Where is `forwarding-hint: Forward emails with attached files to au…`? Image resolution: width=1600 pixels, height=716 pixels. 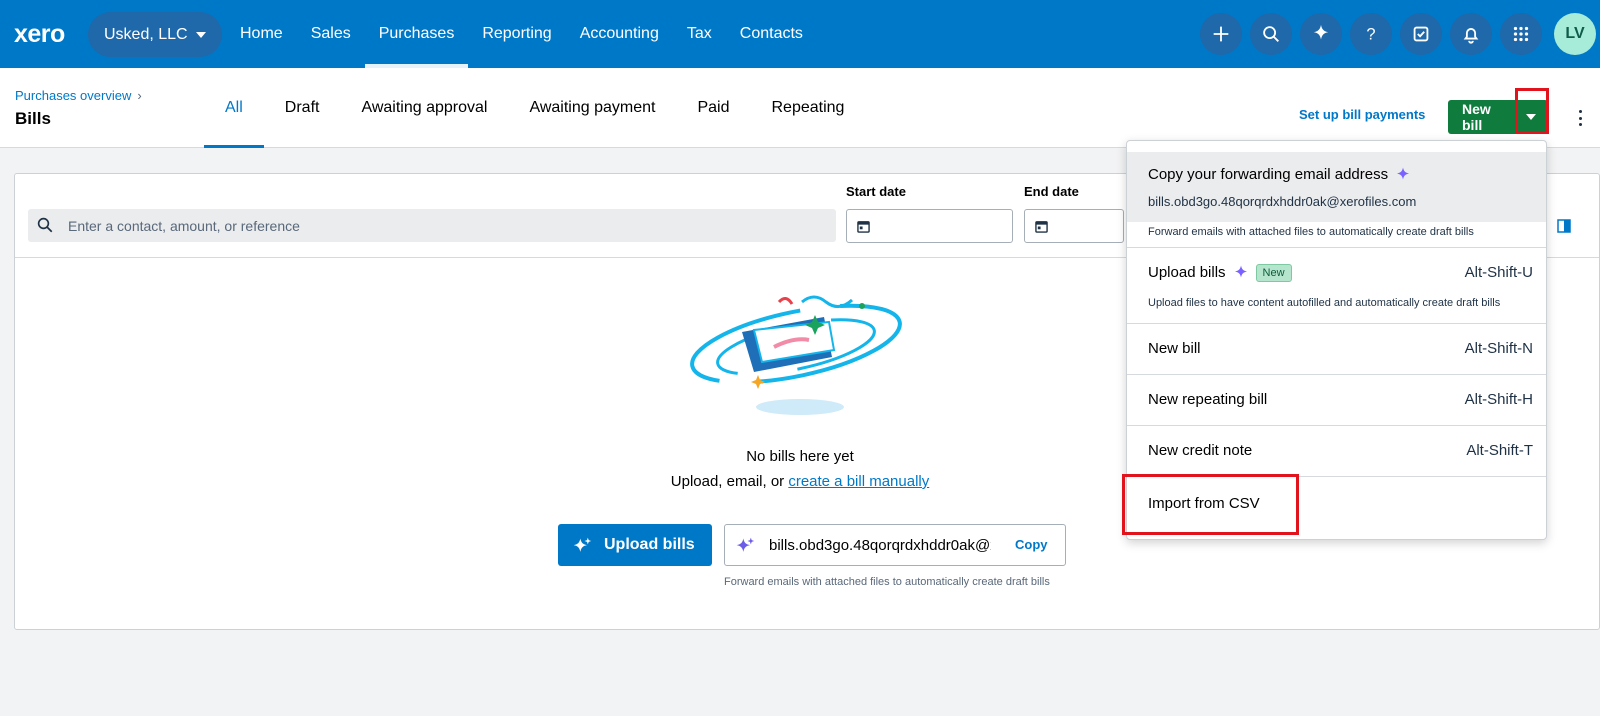 forwarding-hint: Forward emails with attached files to au… is located at coordinates (887, 582).